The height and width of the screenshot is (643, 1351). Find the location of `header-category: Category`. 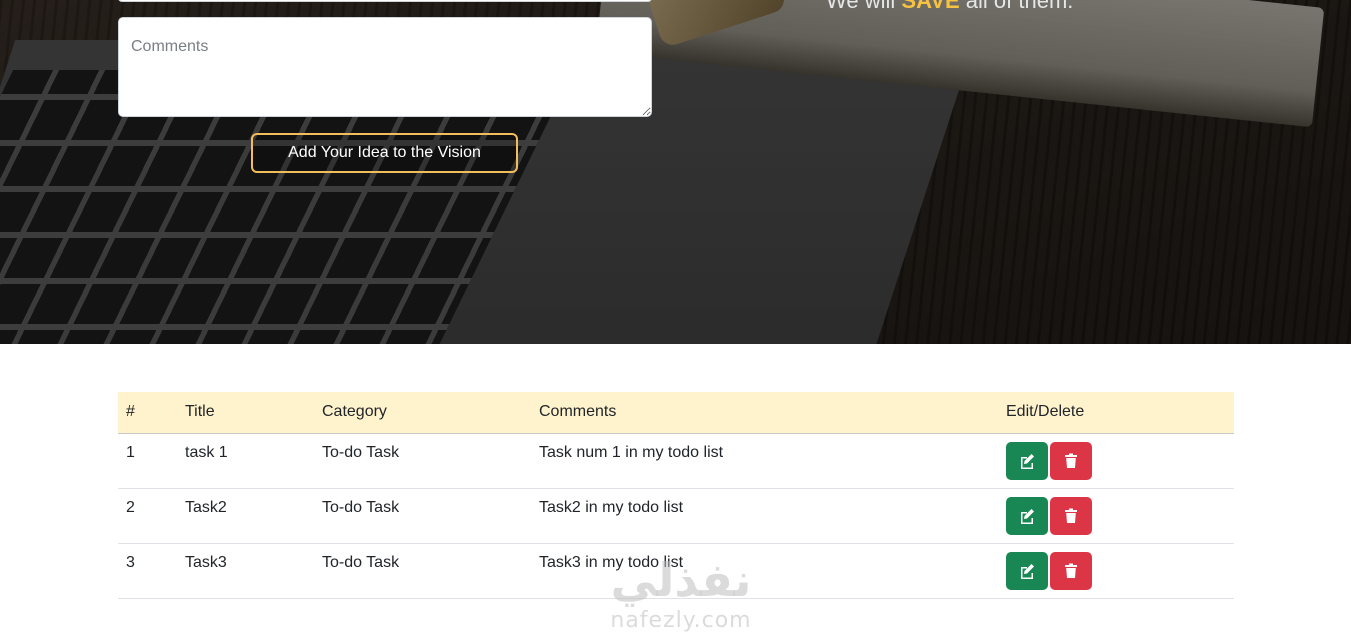

header-category: Category is located at coordinates (422, 413).